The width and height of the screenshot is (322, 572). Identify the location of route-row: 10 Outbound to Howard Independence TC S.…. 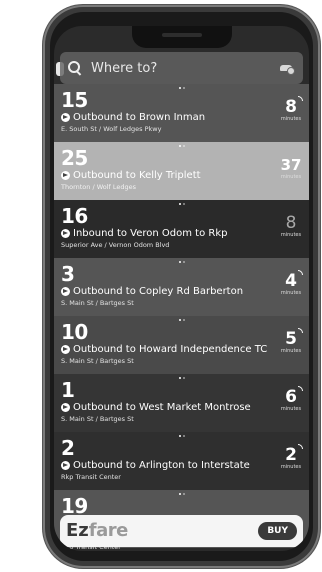
(181, 345).